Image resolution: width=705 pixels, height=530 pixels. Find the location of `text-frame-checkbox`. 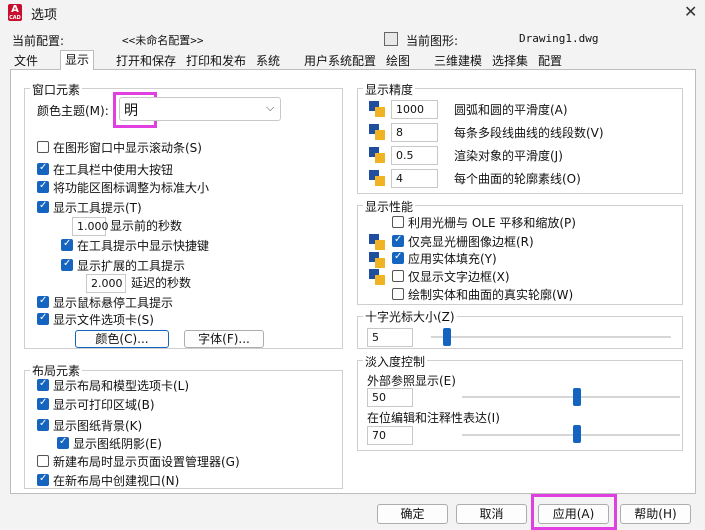

text-frame-checkbox is located at coordinates (398, 276).